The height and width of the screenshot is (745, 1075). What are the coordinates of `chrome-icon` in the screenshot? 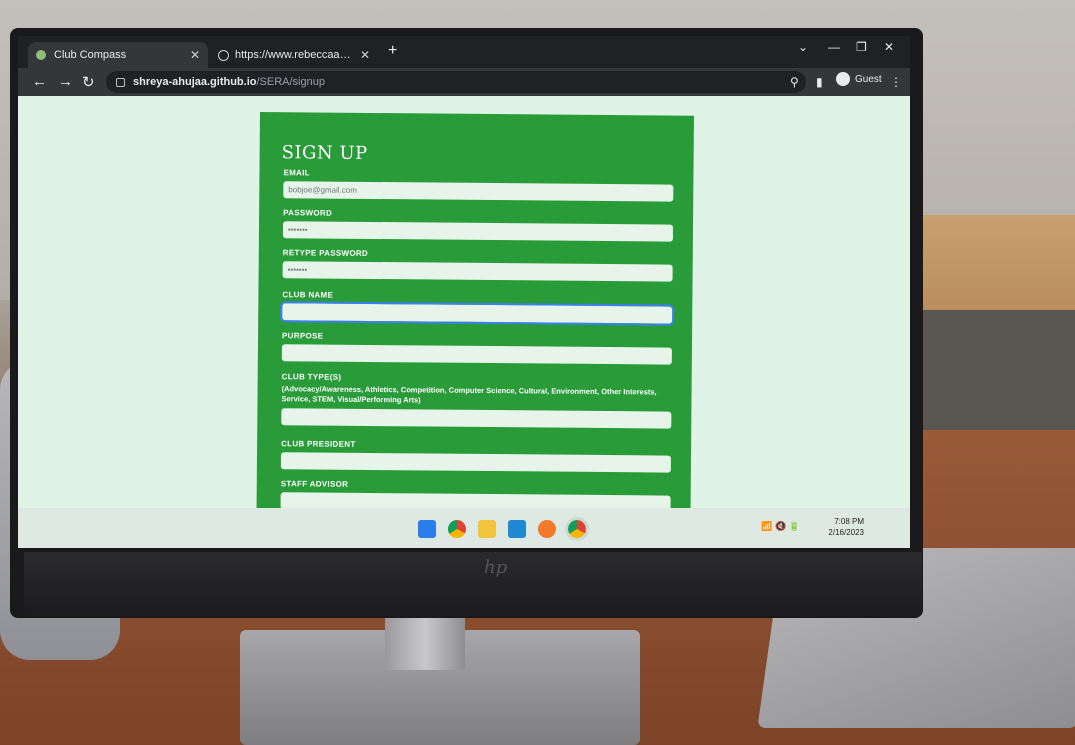 It's located at (457, 529).